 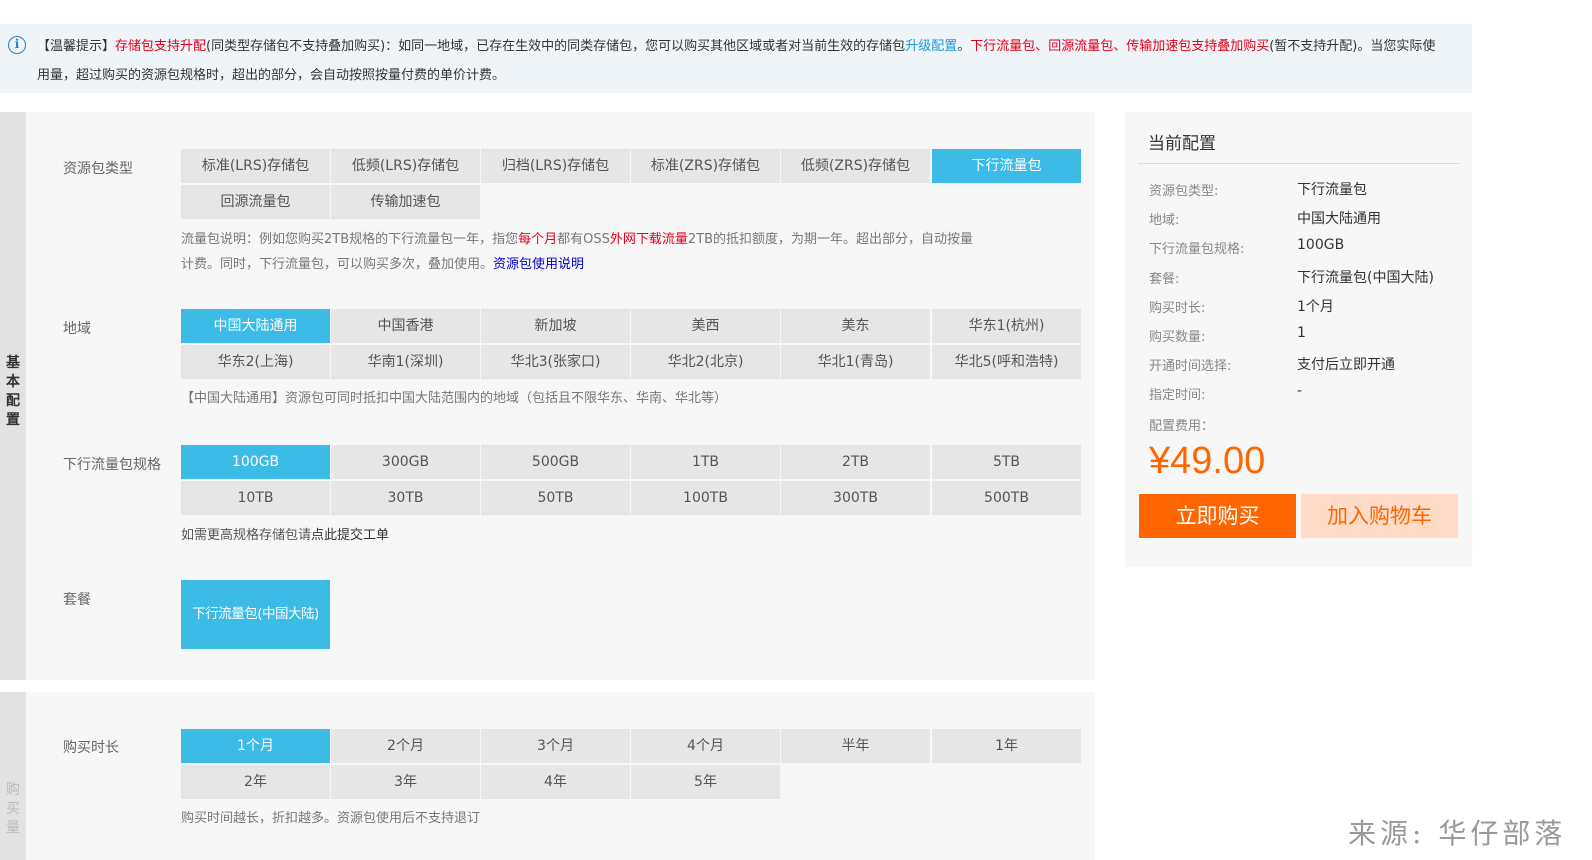 I want to click on side-char: 基, so click(x=13, y=363).